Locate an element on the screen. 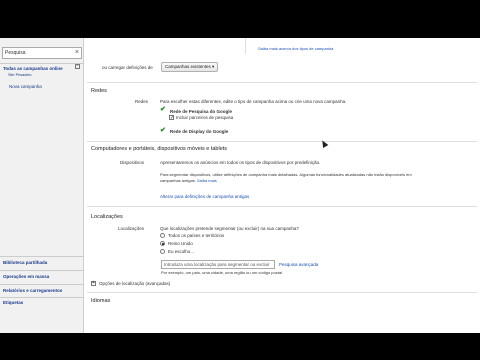 The image size is (480, 360). load-settings-label: ou carregar definições de is located at coordinates (127, 67).